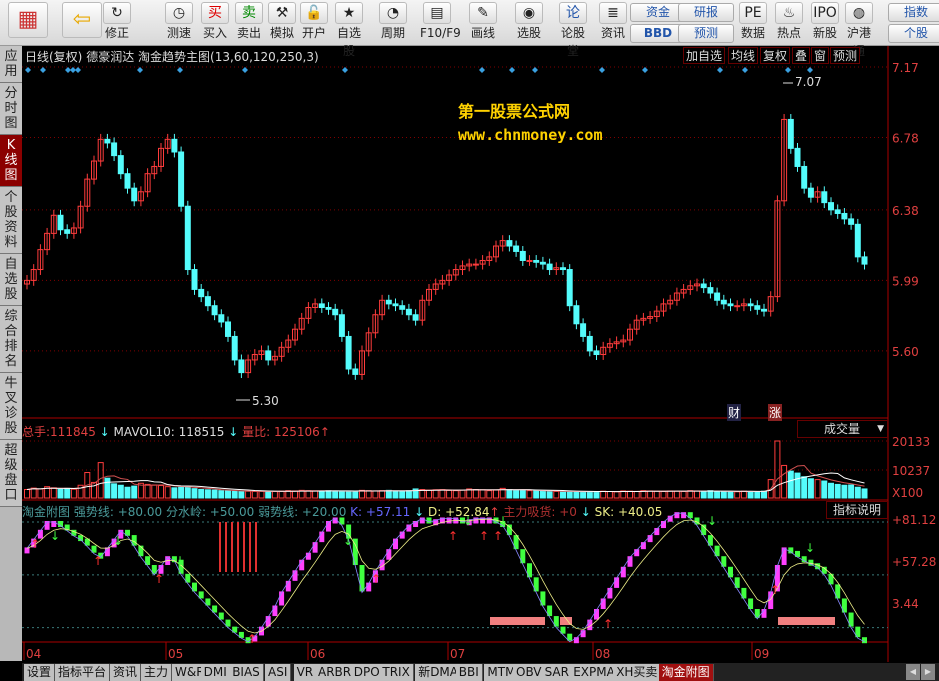  What do you see at coordinates (704, 55) in the screenshot?
I see `main-button-0: 加自选` at bounding box center [704, 55].